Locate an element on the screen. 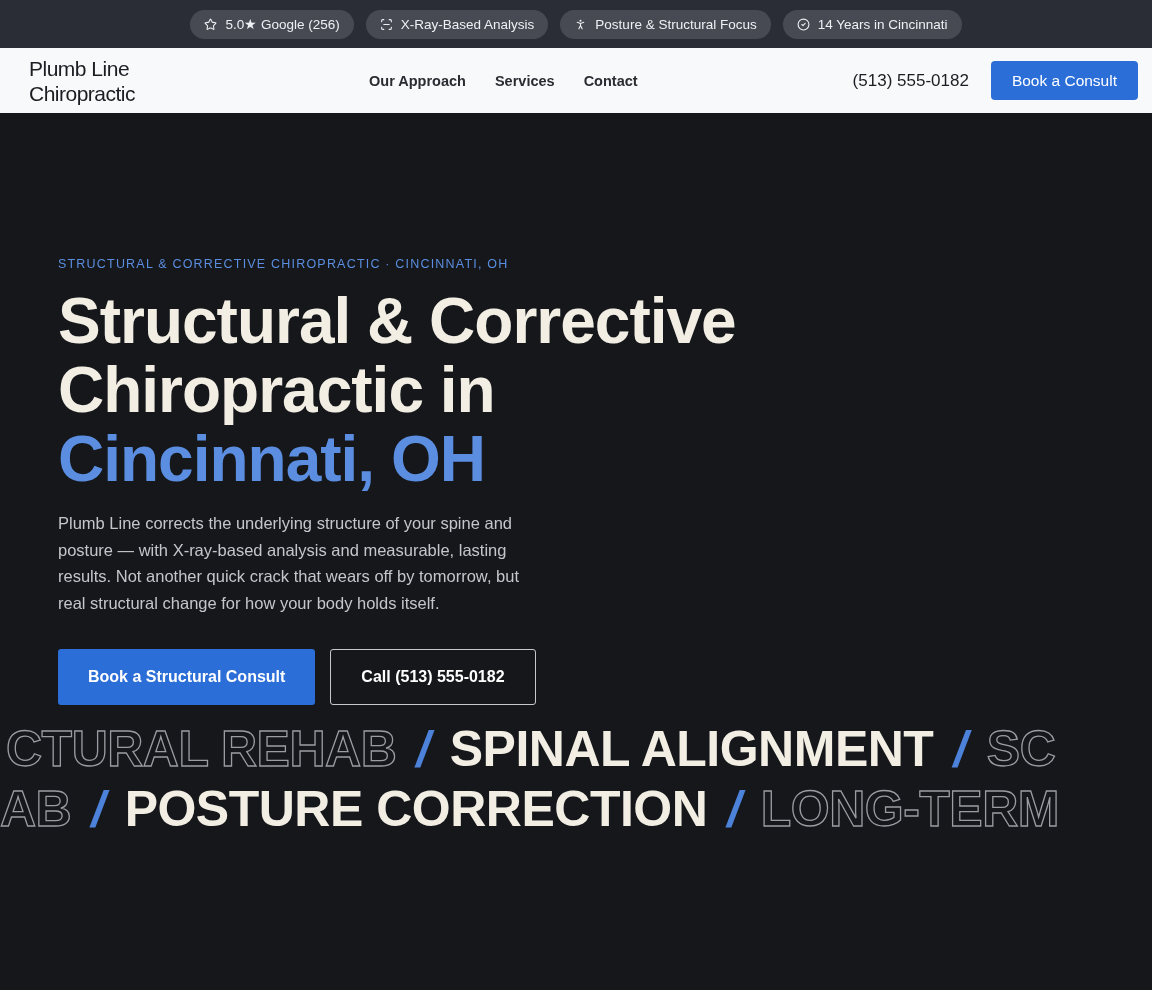  nav-link: Services is located at coordinates (524, 80).